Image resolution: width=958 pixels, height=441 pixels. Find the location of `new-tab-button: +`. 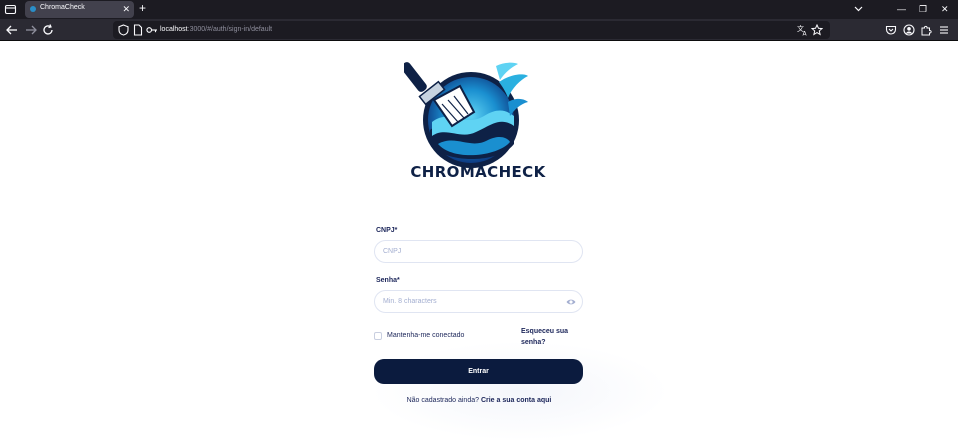

new-tab-button: + is located at coordinates (142, 8).